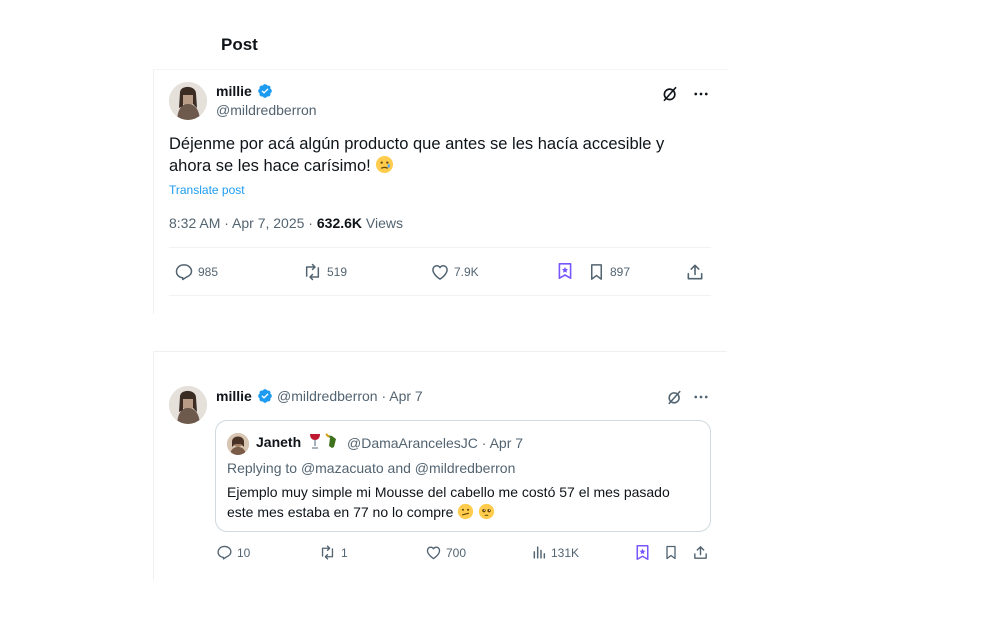 The image size is (1005, 620). Describe the element at coordinates (337, 272) in the screenshot. I see `repost-count: 519` at that location.